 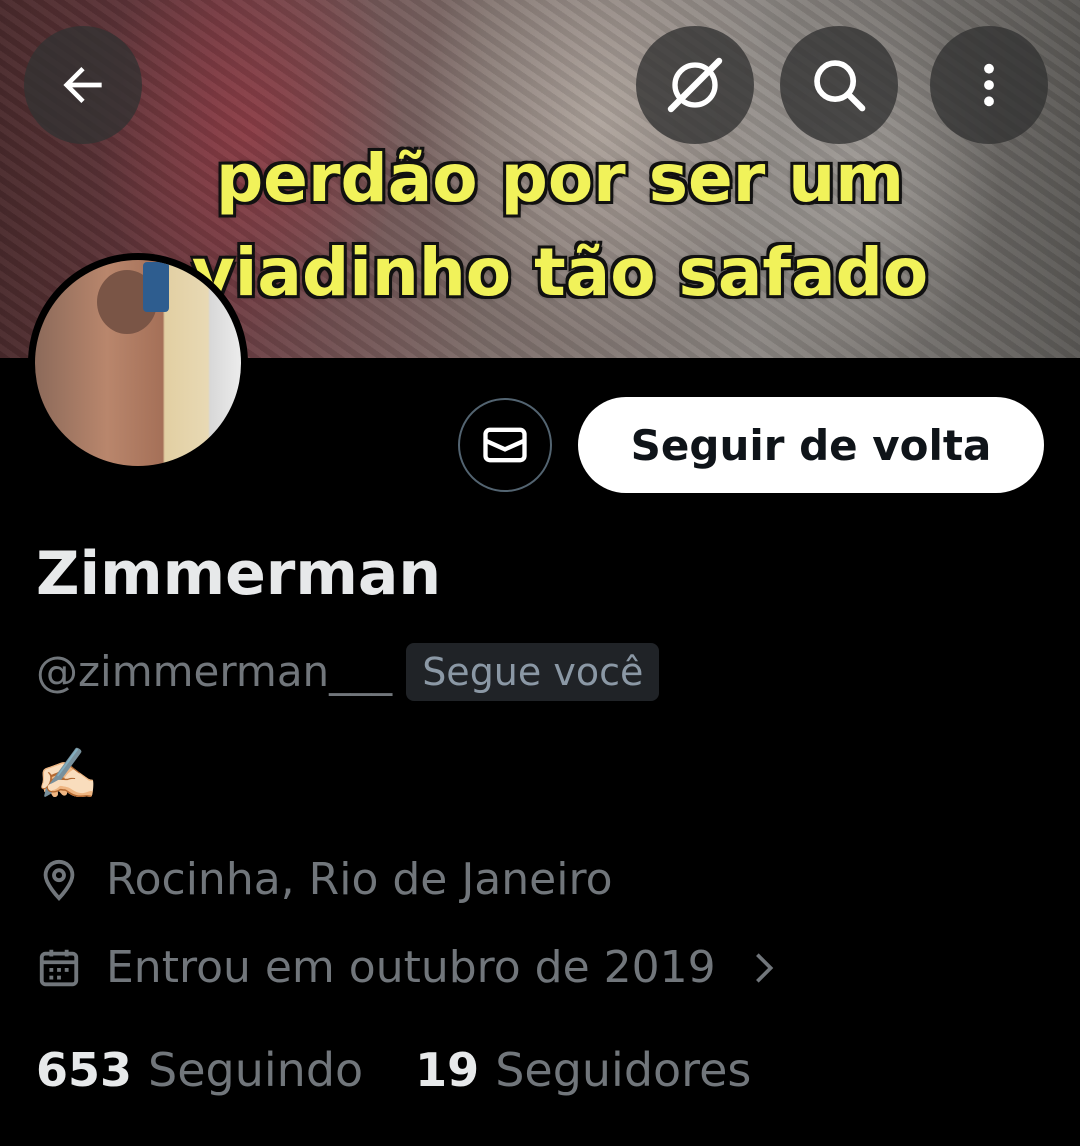 What do you see at coordinates (447, 1070) in the screenshot?
I see `followers-count: 19` at bounding box center [447, 1070].